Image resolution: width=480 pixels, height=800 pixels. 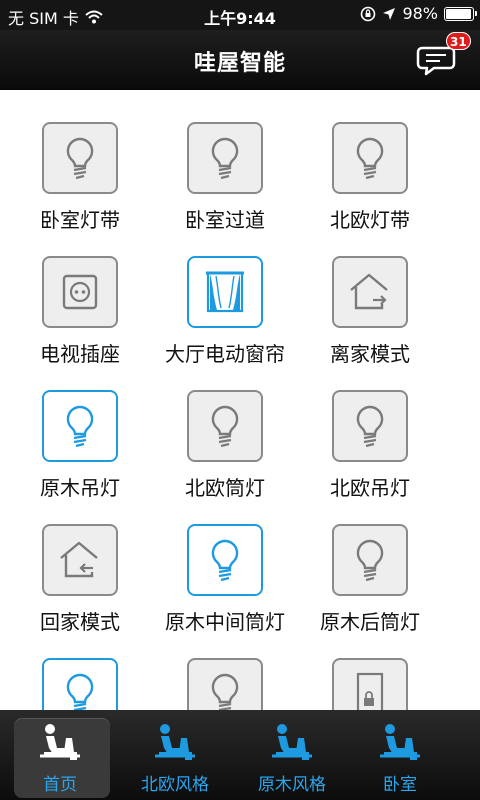 I want to click on status-bar: 无 SIM 卡 上午9:44 98%, so click(x=240, y=15).